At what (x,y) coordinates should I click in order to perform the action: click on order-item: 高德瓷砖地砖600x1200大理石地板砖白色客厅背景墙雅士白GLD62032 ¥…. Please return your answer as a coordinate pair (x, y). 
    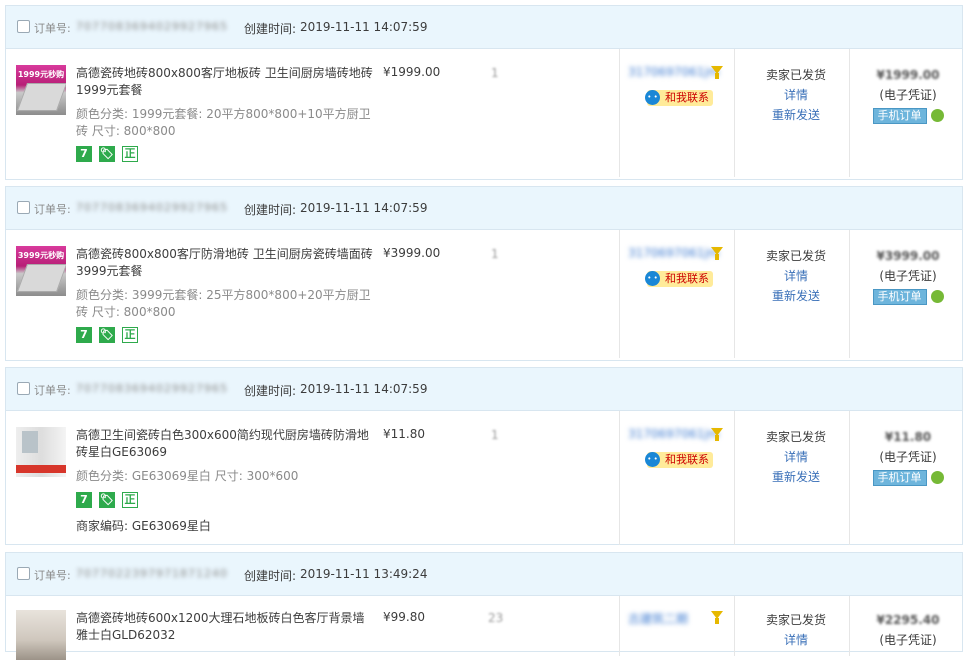
    Looking at the image, I should click on (484, 628).